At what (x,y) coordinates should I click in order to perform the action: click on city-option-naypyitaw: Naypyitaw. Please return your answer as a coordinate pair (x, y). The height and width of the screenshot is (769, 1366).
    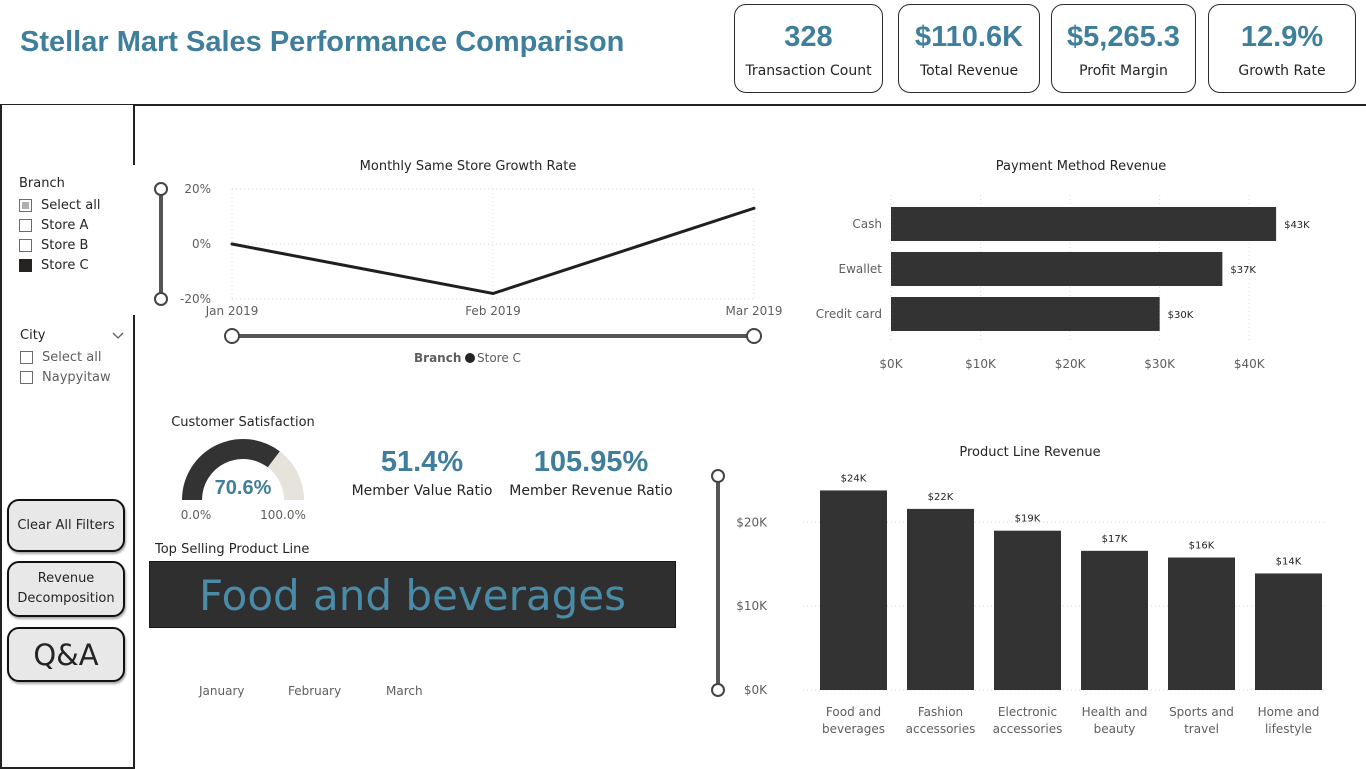
    Looking at the image, I should click on (72, 377).